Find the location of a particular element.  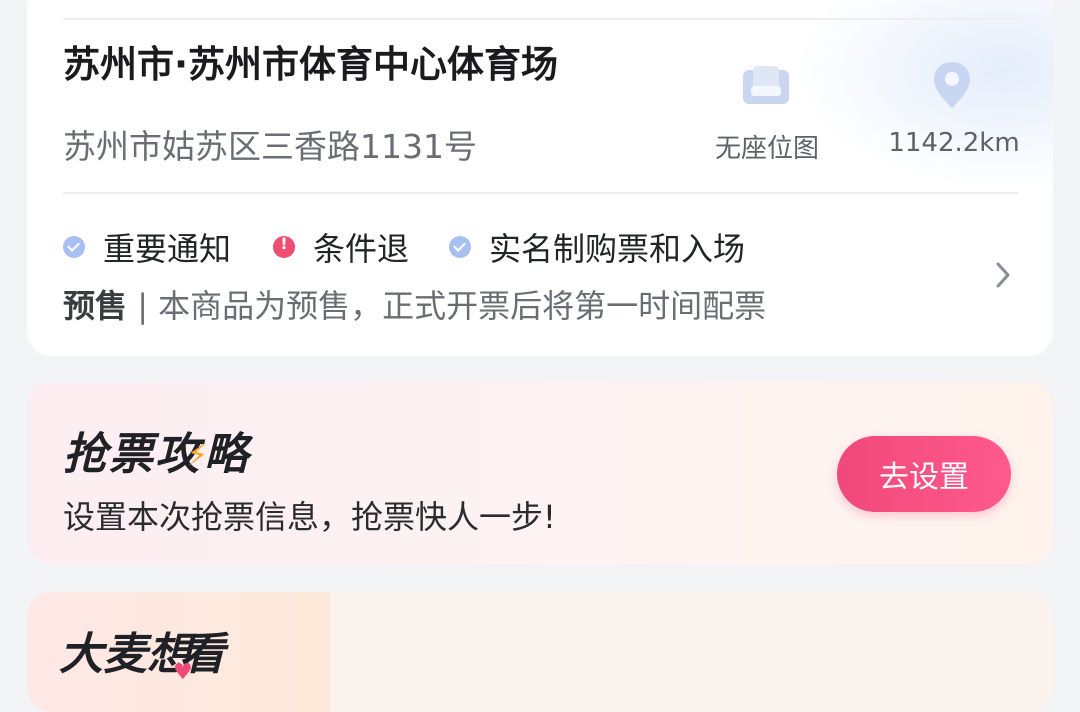

seat-map-icon is located at coordinates (766, 86).